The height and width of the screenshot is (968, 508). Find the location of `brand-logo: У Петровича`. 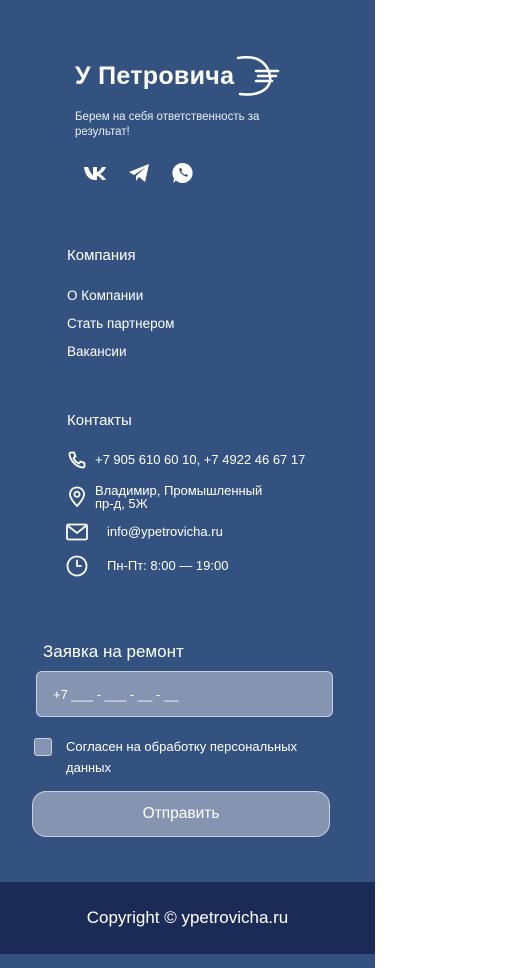

brand-logo: У Петровича is located at coordinates (177, 76).